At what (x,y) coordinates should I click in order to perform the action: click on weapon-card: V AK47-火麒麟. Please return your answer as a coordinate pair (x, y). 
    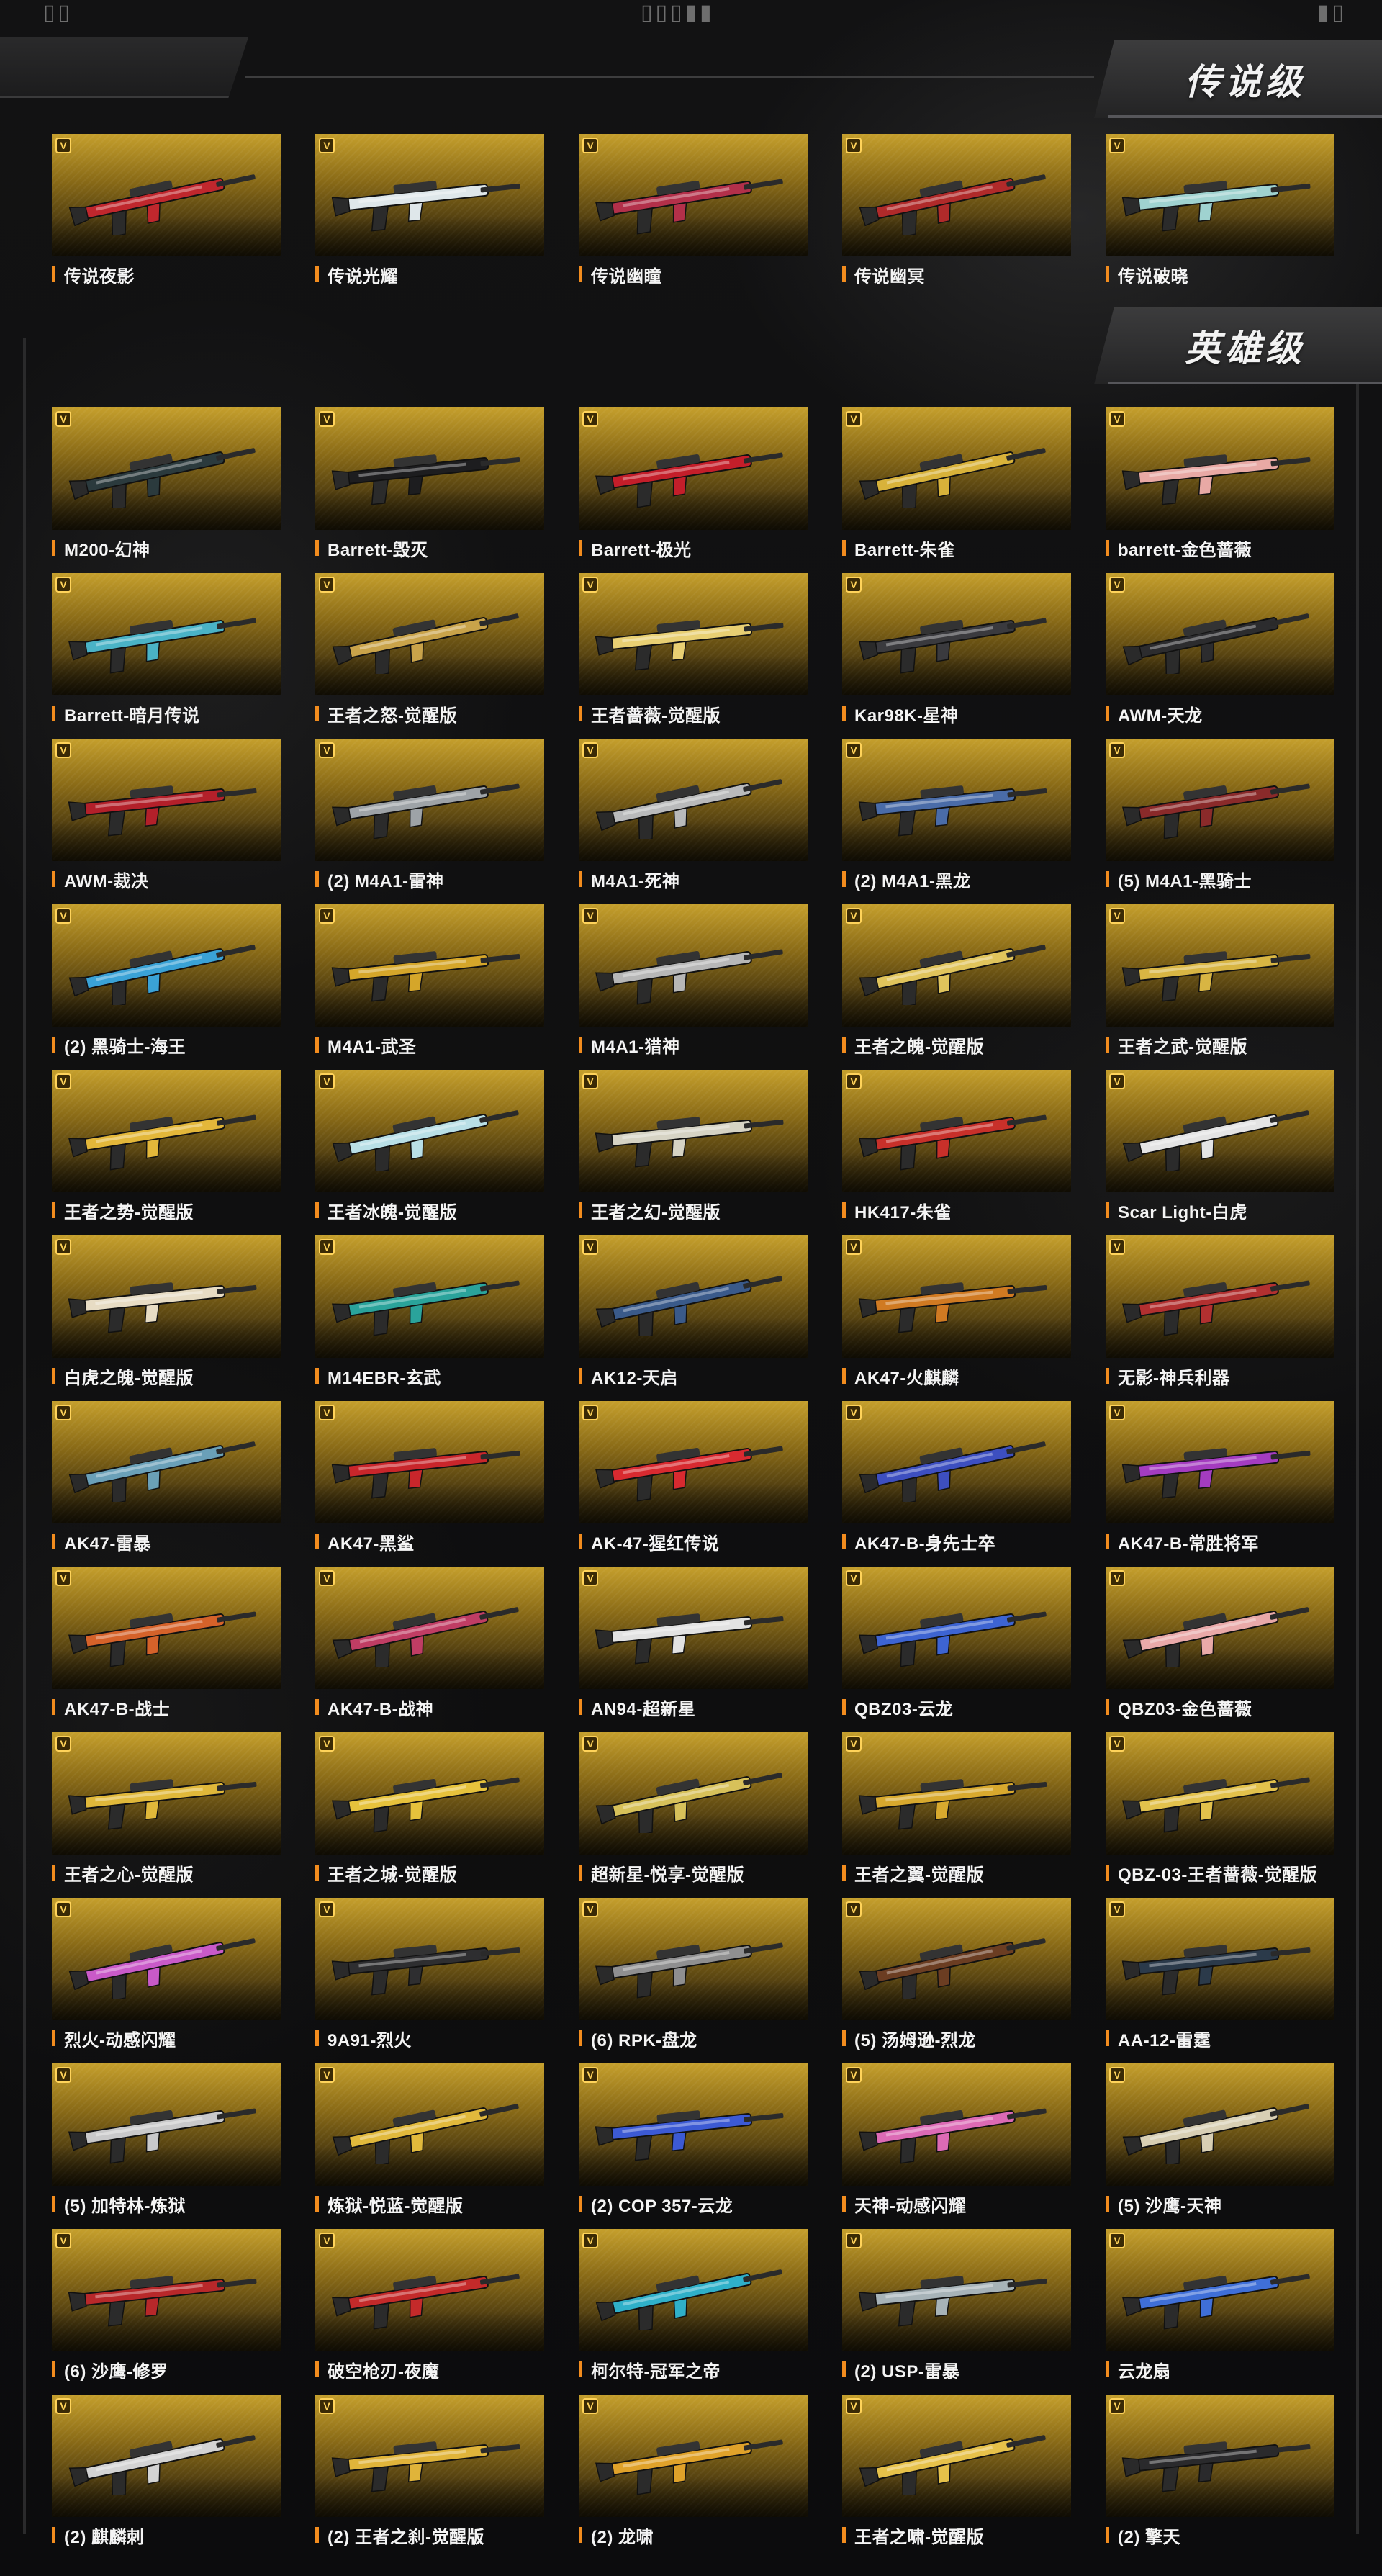
    Looking at the image, I should click on (957, 1318).